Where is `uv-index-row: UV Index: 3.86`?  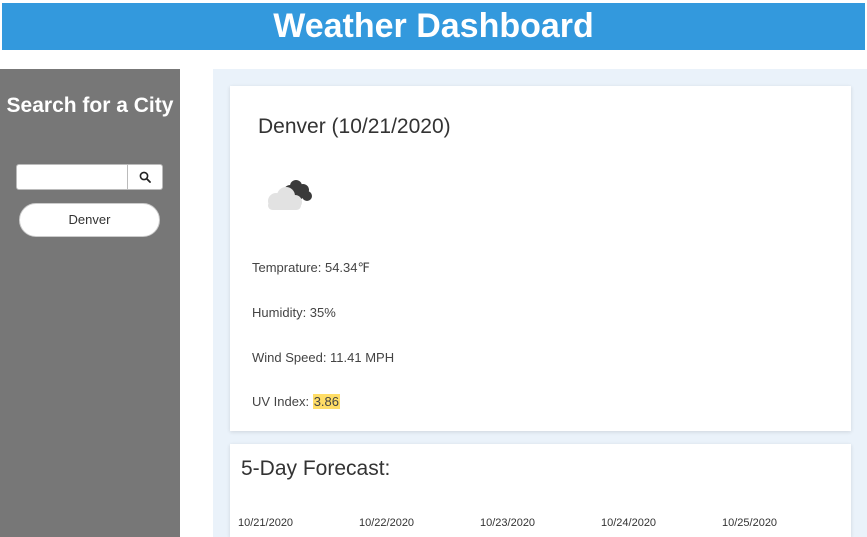
uv-index-row: UV Index: 3.86 is located at coordinates (296, 402).